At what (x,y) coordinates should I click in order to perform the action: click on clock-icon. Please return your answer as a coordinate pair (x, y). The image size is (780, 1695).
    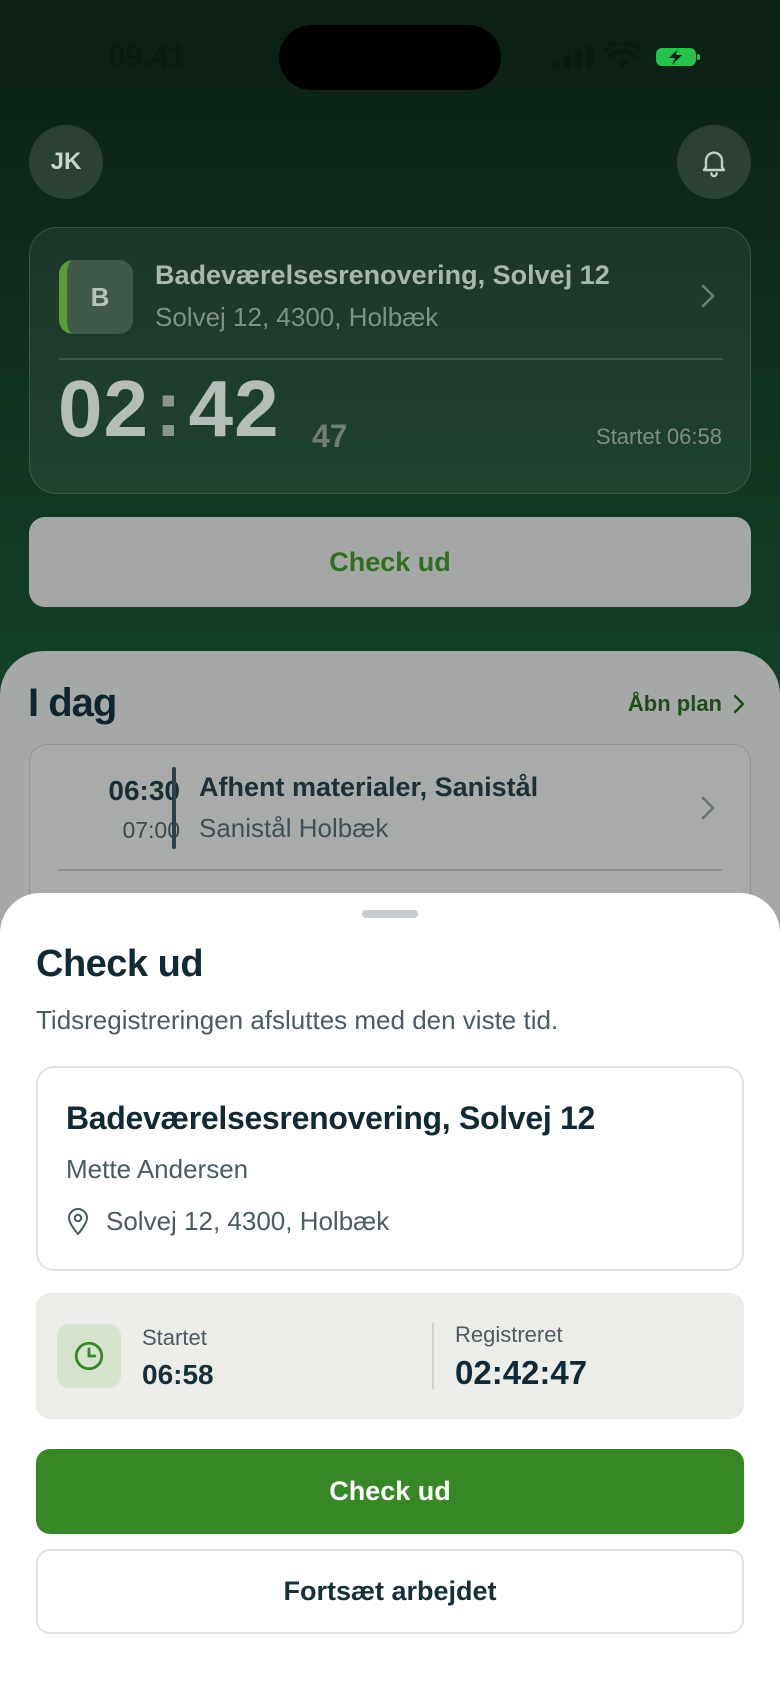
    Looking at the image, I should click on (89, 1356).